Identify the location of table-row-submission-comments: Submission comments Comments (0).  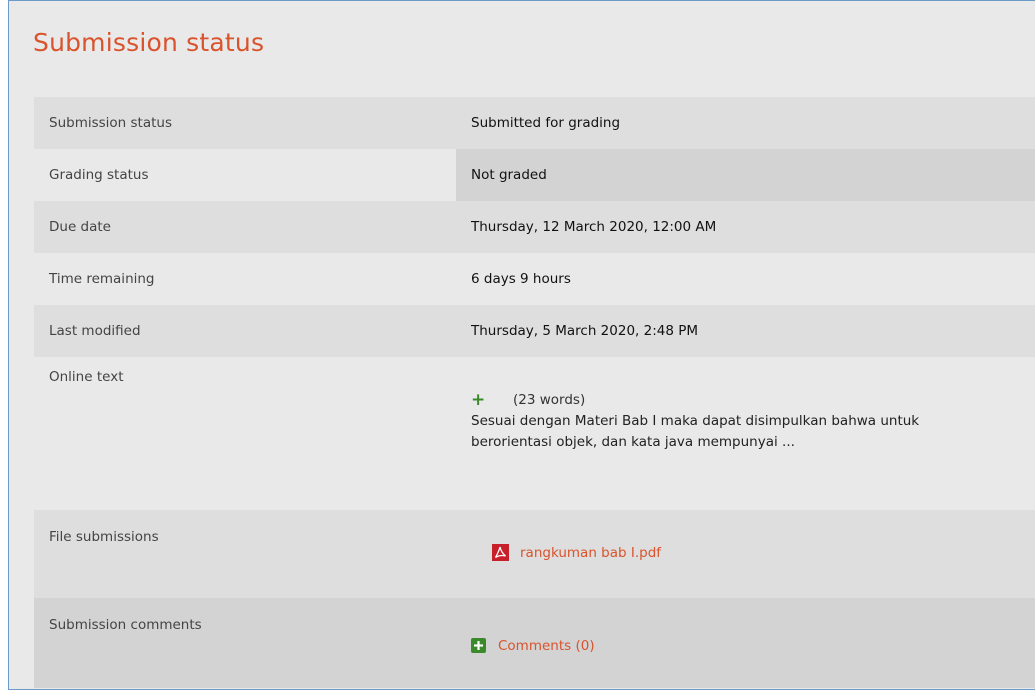
(534, 643).